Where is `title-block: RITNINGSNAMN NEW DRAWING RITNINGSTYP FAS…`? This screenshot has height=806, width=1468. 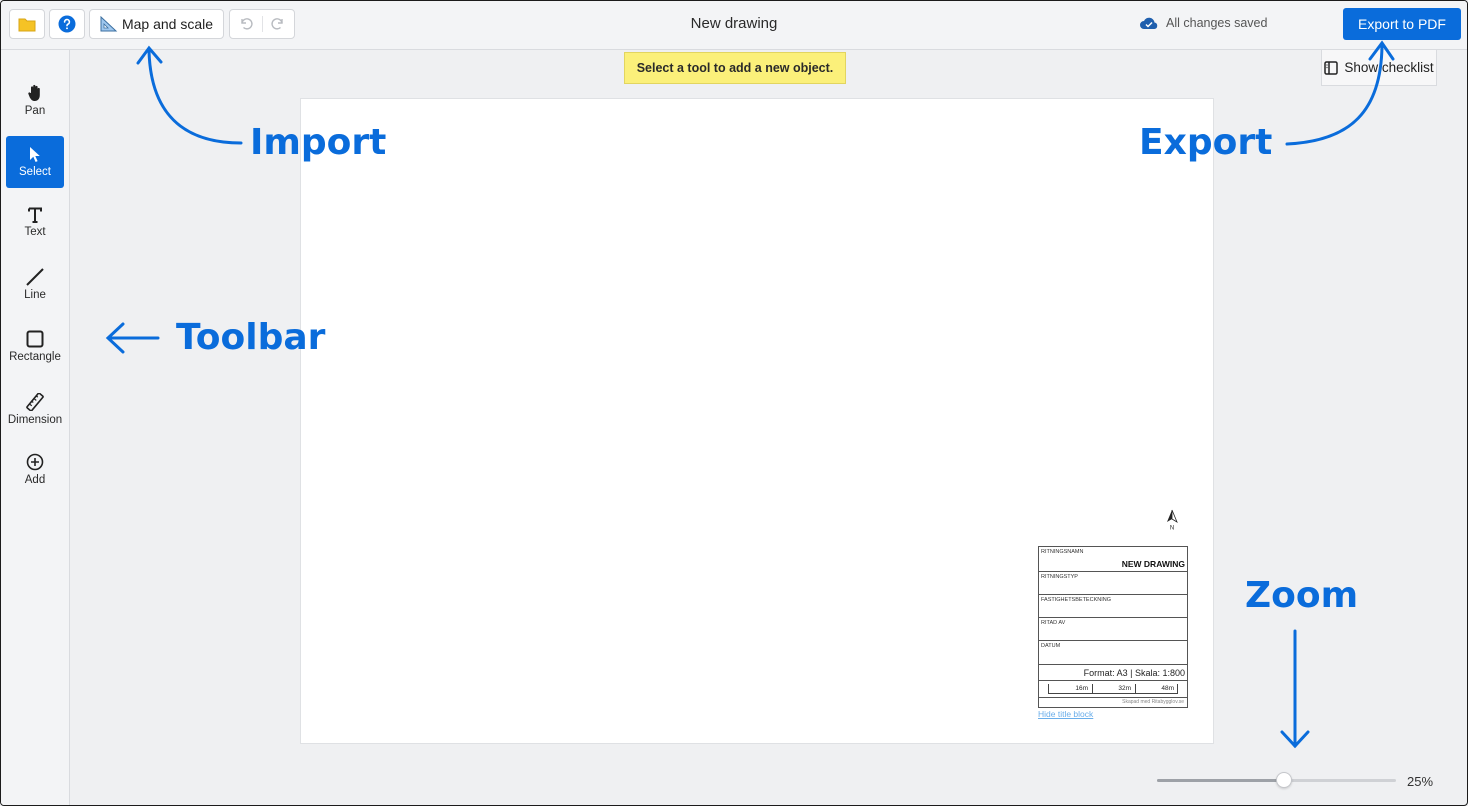 title-block: RITNINGSNAMN NEW DRAWING RITNINGSTYP FAS… is located at coordinates (1113, 627).